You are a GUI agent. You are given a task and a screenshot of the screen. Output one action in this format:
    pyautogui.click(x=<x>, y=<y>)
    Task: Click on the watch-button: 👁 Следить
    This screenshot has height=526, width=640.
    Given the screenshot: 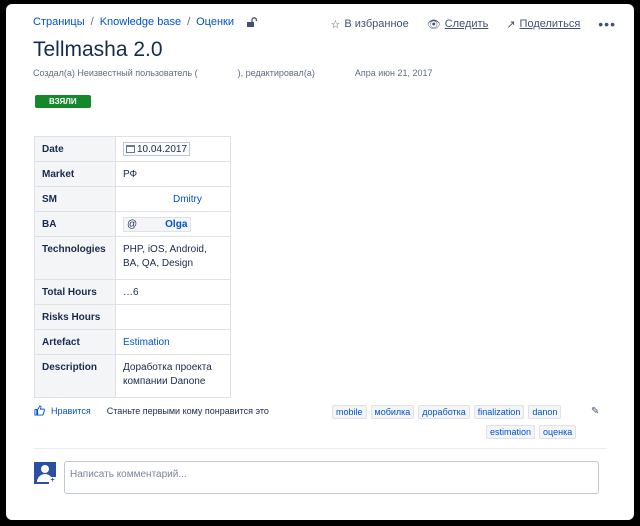 What is the action you would take?
    pyautogui.click(x=458, y=24)
    